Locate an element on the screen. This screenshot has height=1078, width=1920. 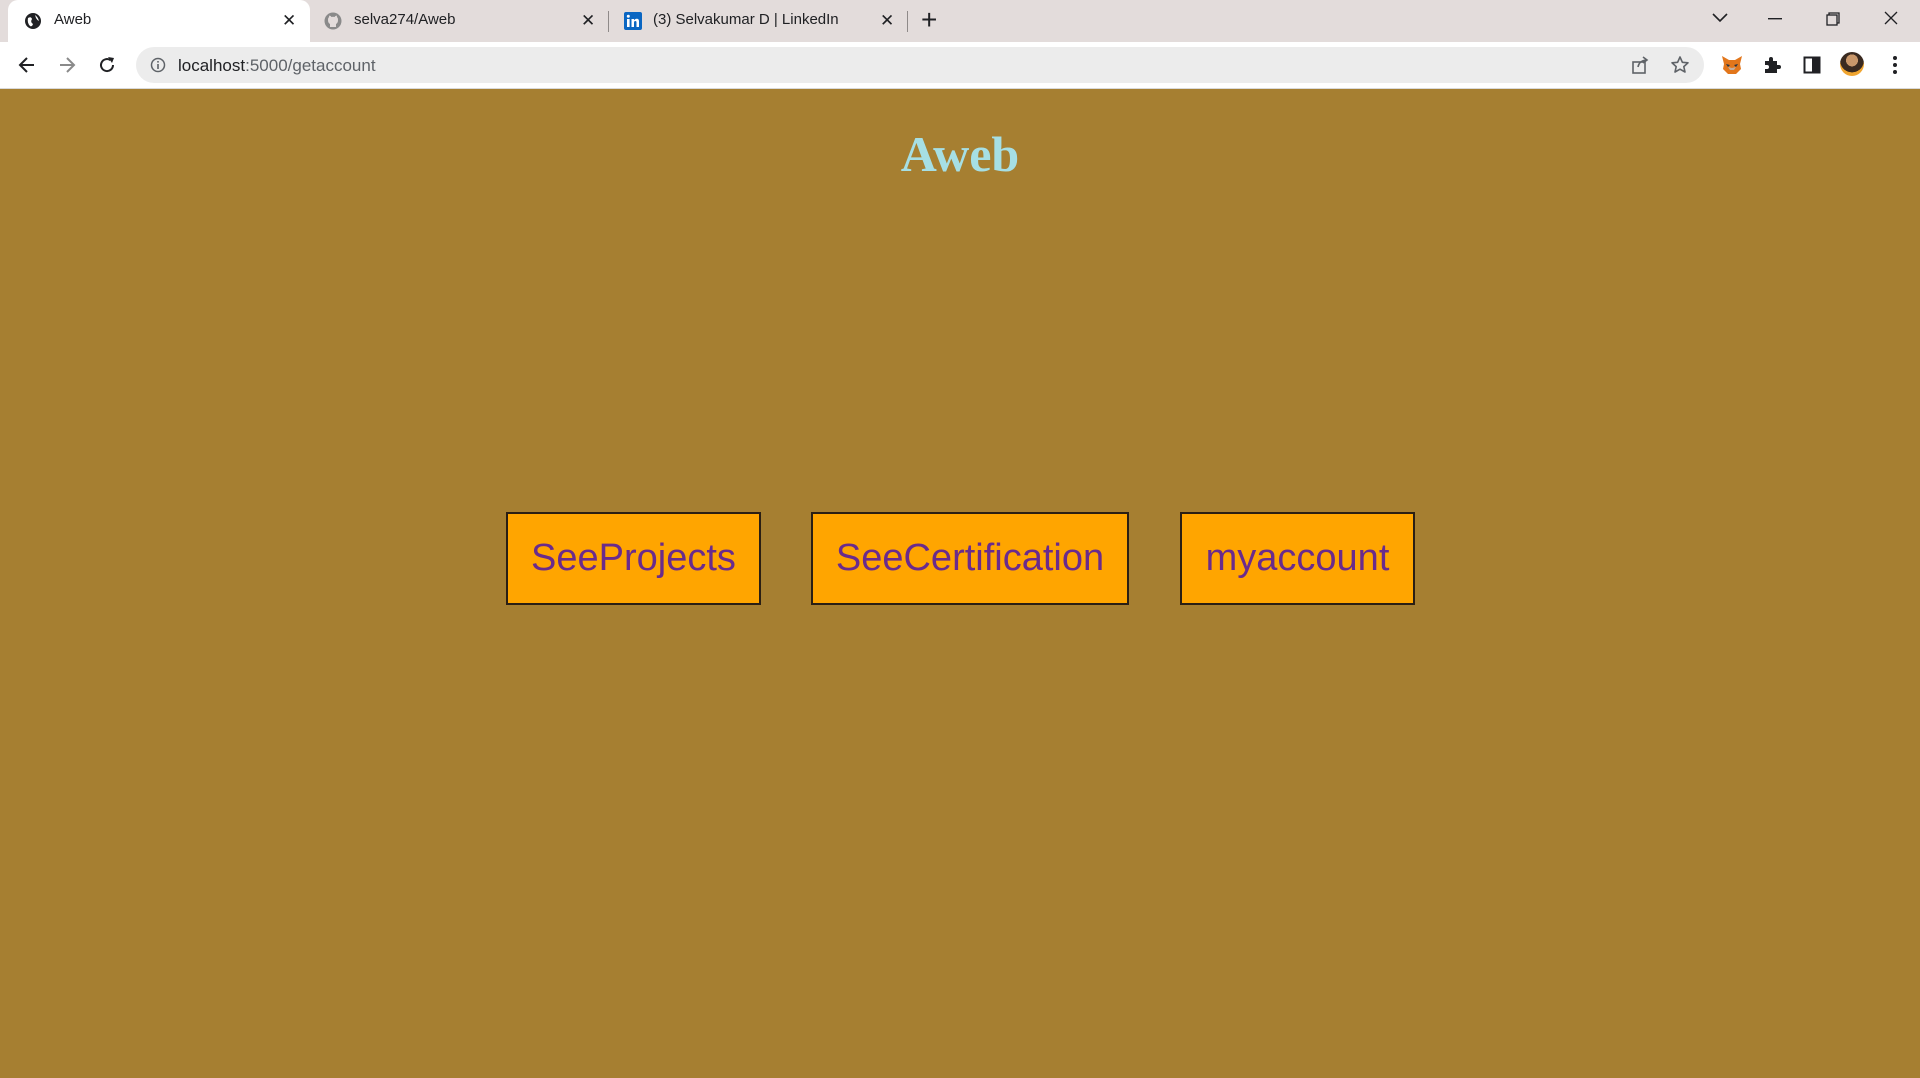
puzzle-icon is located at coordinates (1773, 65).